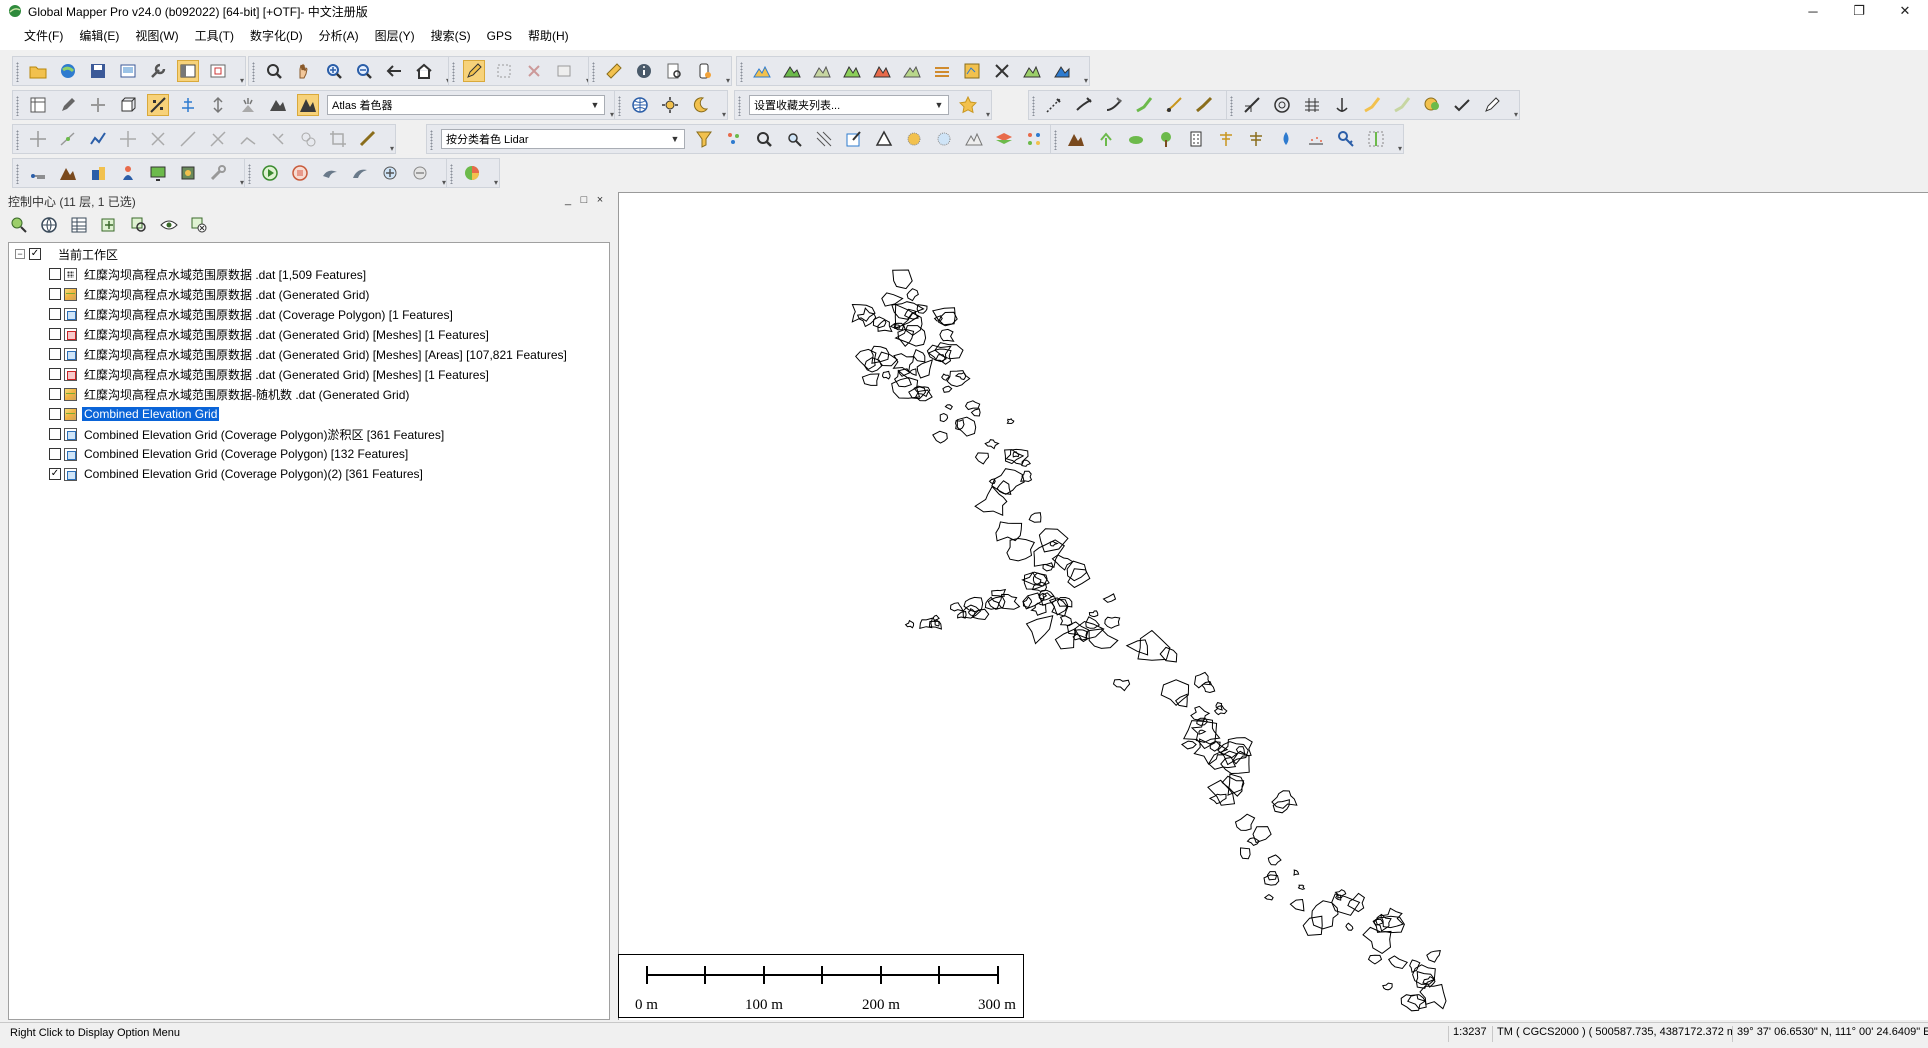  I want to click on feature-info-icon, so click(644, 71).